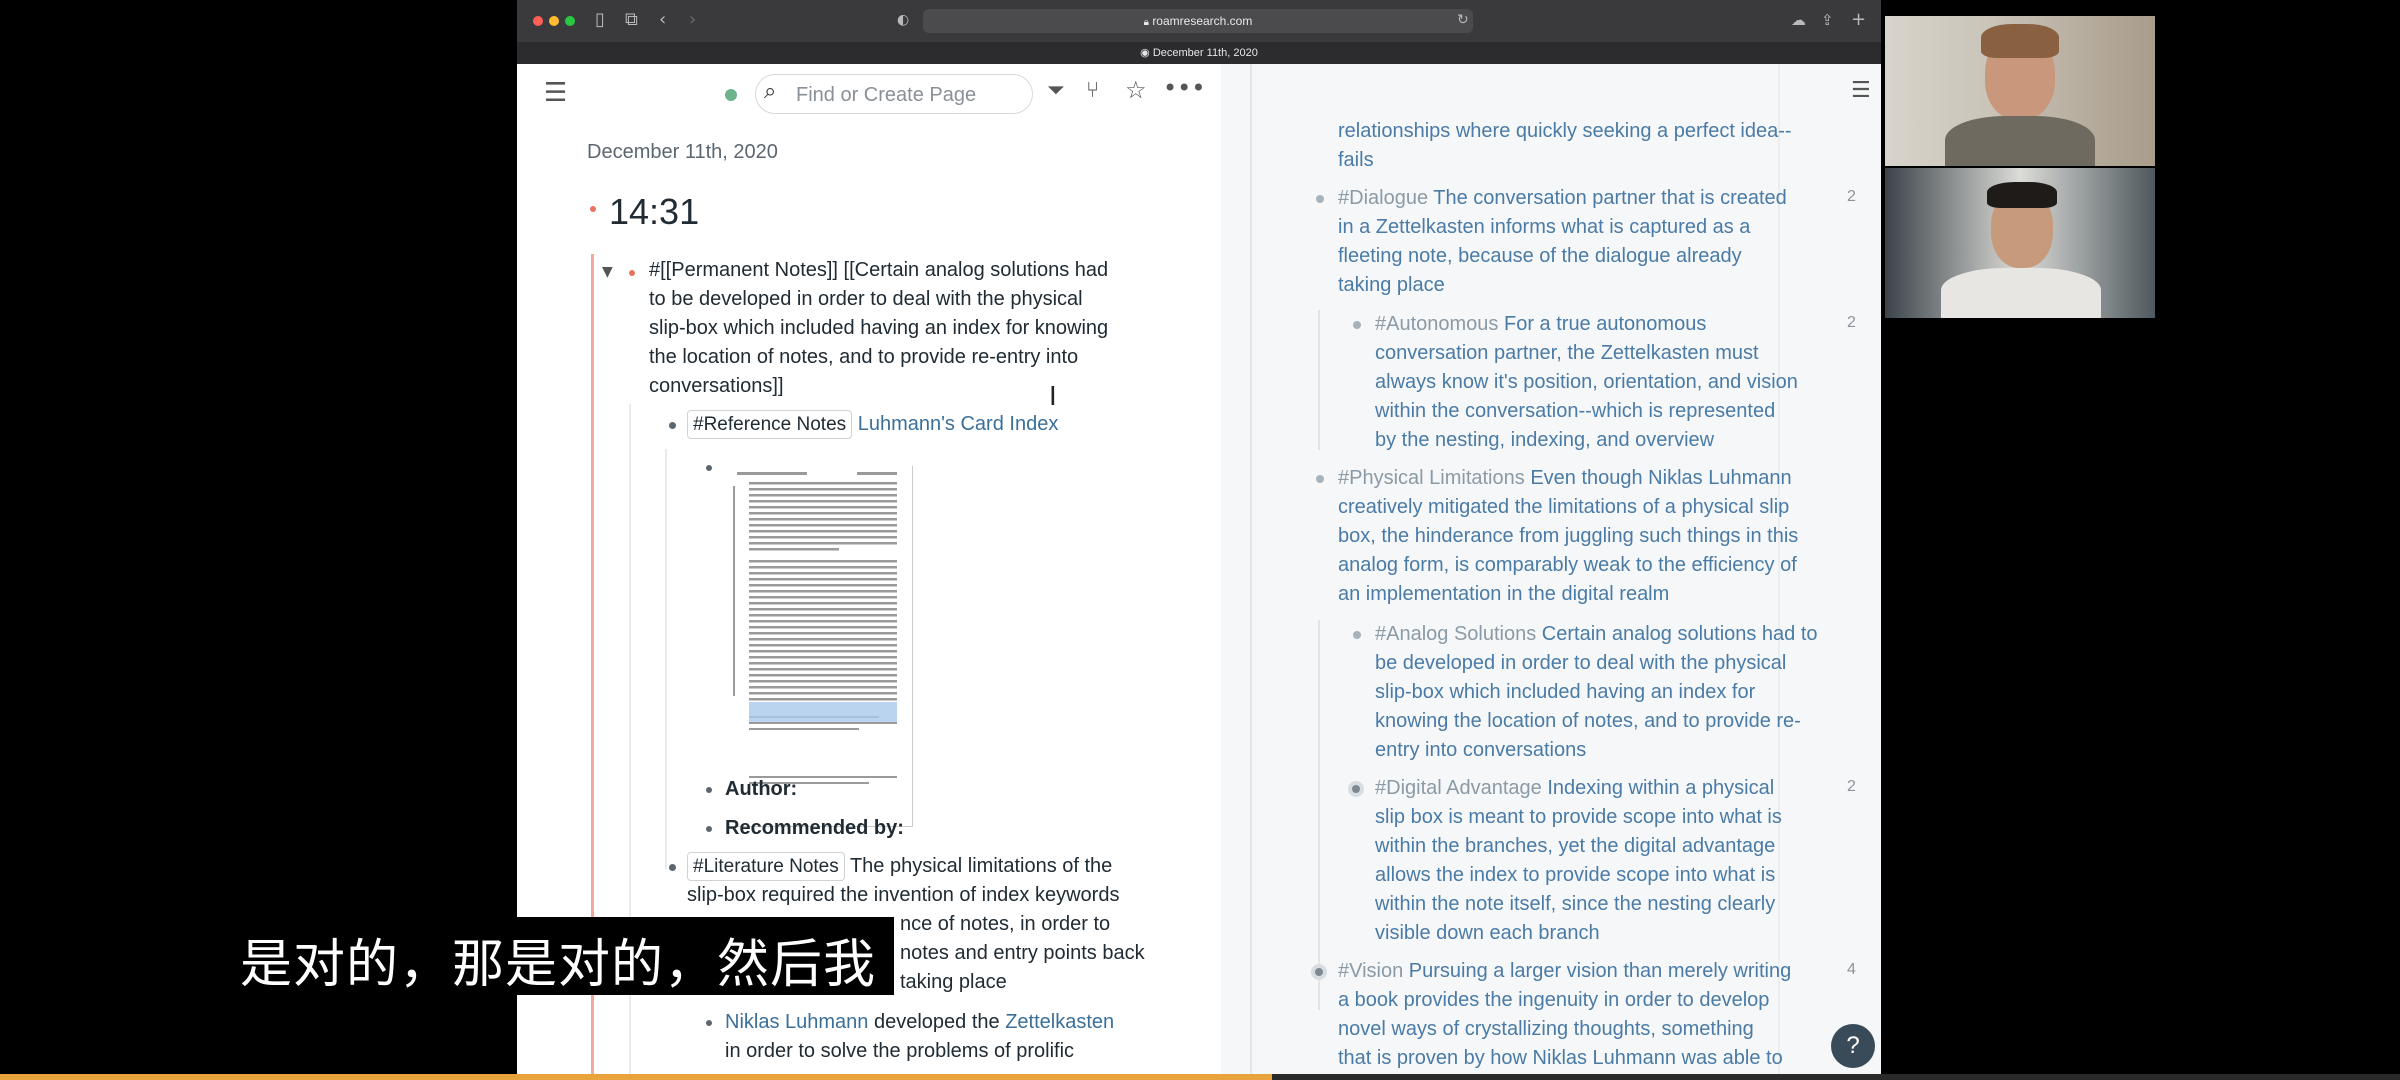 The width and height of the screenshot is (2400, 1080). What do you see at coordinates (554, 21) in the screenshot?
I see `minimize-window-button` at bounding box center [554, 21].